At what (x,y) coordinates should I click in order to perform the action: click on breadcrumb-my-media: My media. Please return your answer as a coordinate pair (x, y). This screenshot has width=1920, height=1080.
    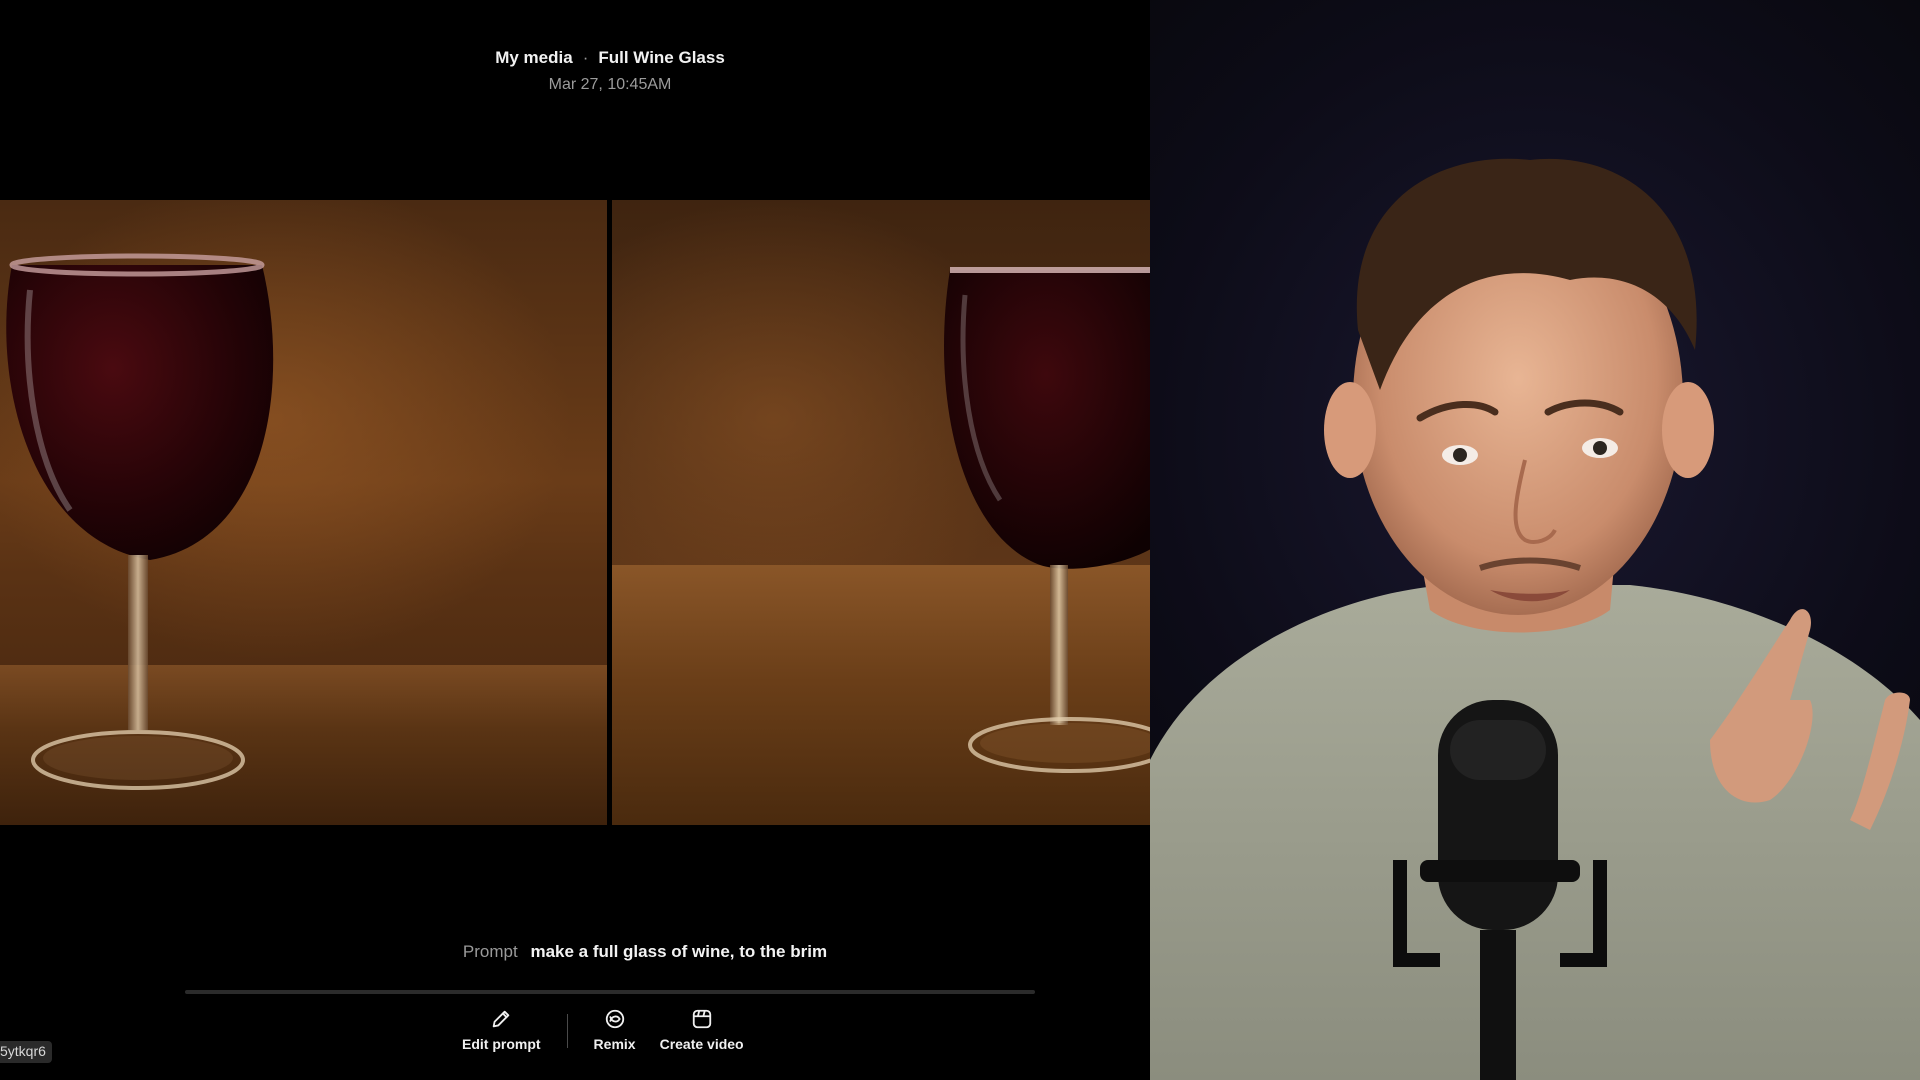
    Looking at the image, I should click on (533, 58).